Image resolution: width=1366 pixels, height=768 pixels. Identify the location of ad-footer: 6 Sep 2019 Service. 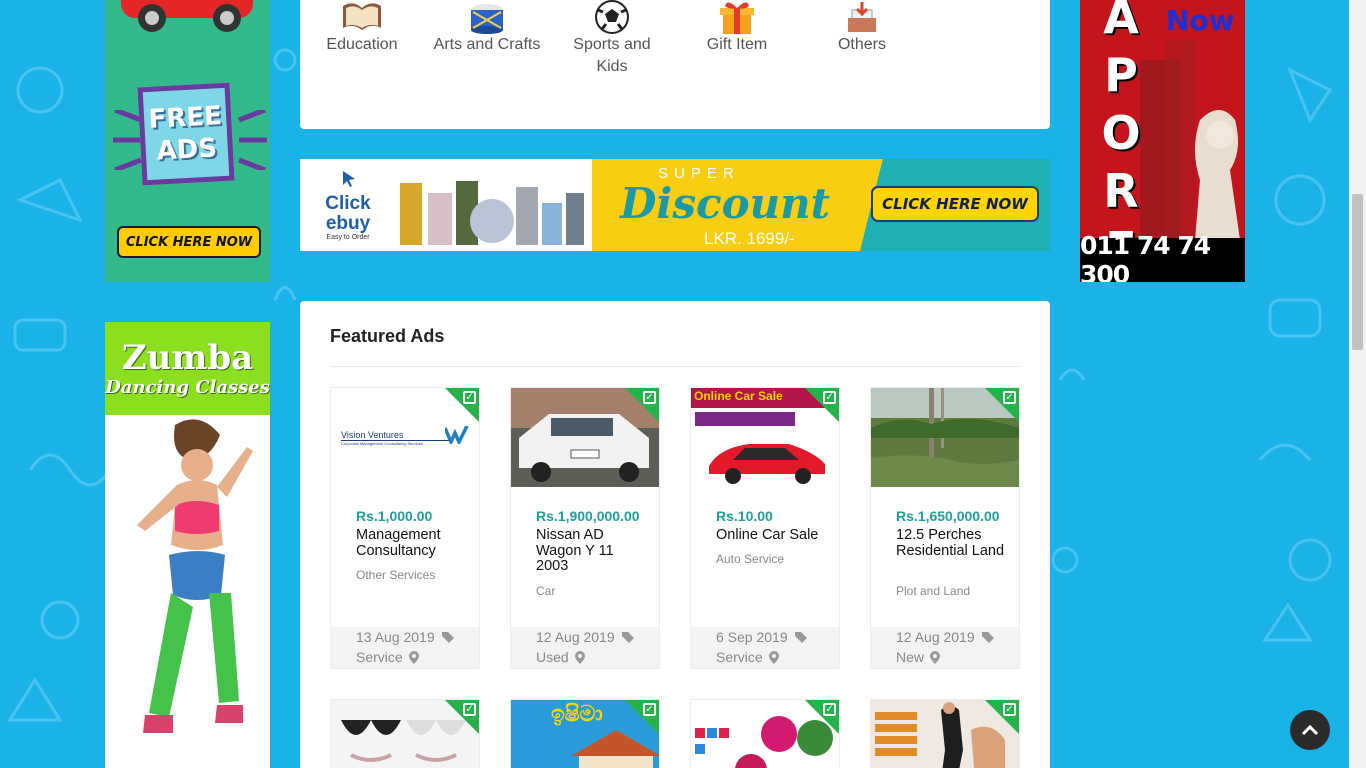
(765, 647).